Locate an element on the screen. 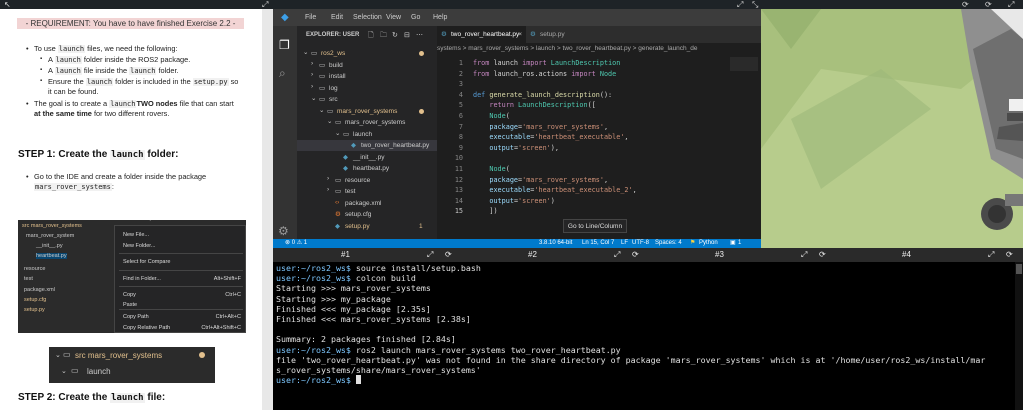 The width and height of the screenshot is (1023, 410). tree-item: ◆ two_rover_heartbeat.py is located at coordinates (367, 145).